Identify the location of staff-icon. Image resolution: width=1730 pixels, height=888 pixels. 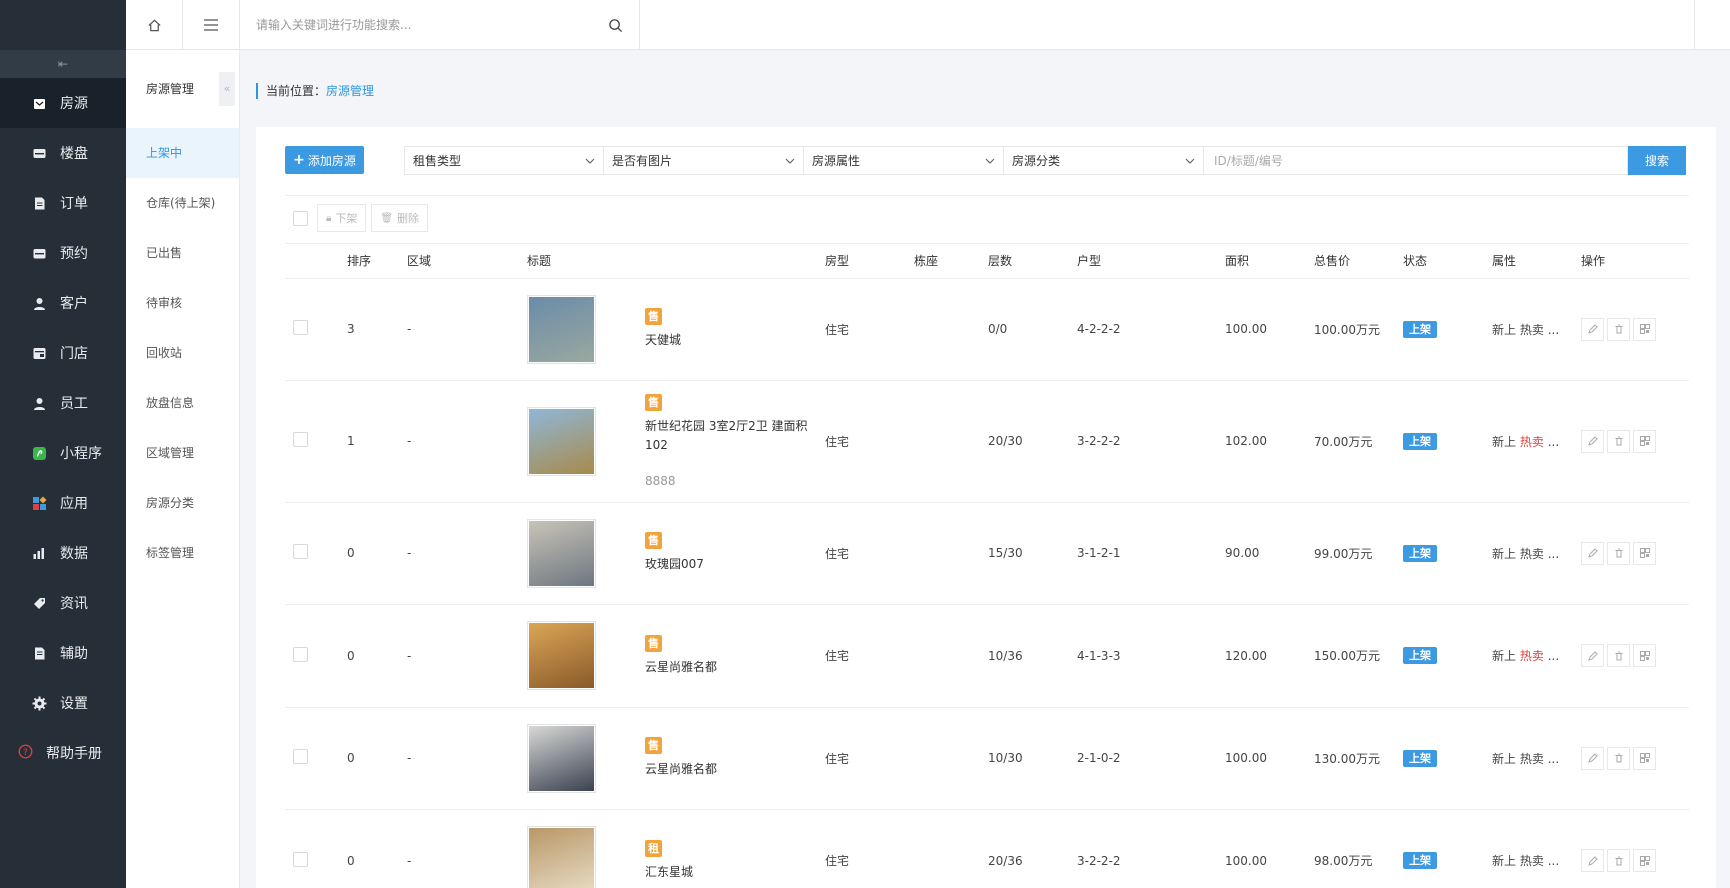
(39, 403).